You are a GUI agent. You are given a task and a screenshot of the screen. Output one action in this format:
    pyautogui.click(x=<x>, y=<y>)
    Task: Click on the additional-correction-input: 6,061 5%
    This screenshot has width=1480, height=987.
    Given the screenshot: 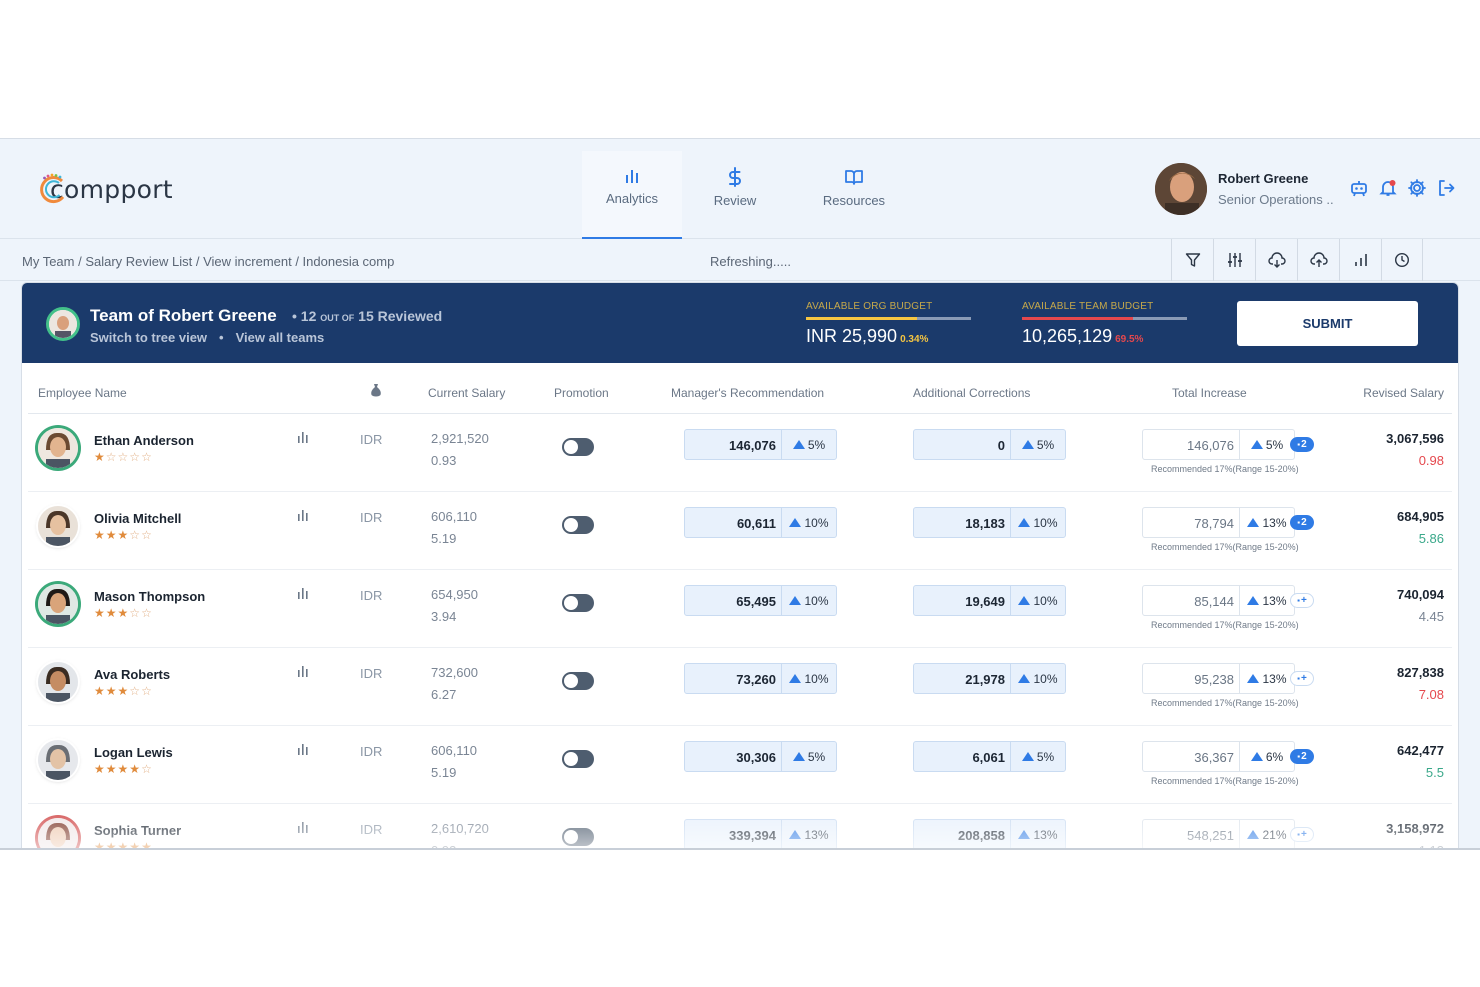 What is the action you would take?
    pyautogui.click(x=989, y=756)
    